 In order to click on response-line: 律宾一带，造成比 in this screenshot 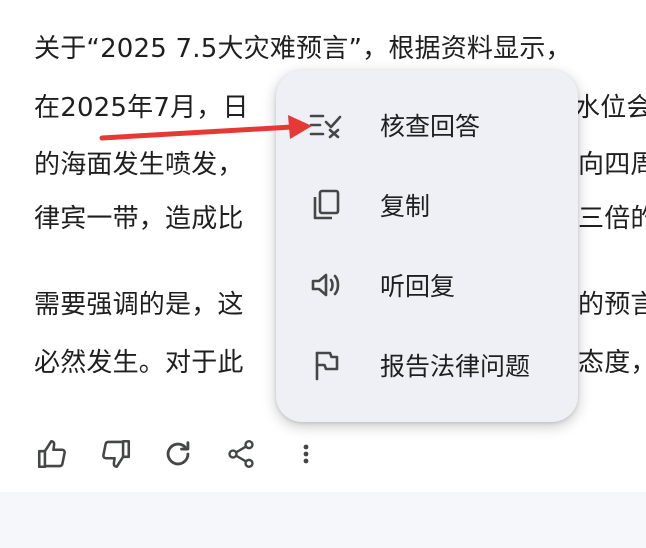, I will do `click(139, 219)`.